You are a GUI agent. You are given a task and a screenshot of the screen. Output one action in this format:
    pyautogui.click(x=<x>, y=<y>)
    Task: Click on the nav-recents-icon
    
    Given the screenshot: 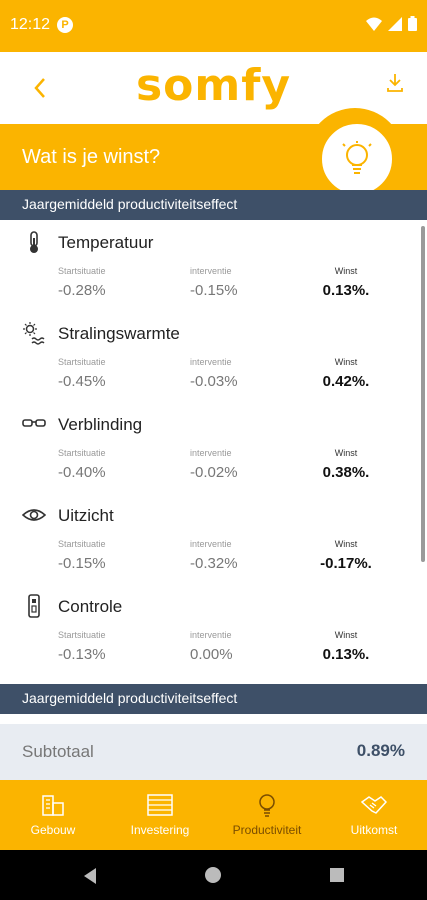 What is the action you would take?
    pyautogui.click(x=337, y=875)
    